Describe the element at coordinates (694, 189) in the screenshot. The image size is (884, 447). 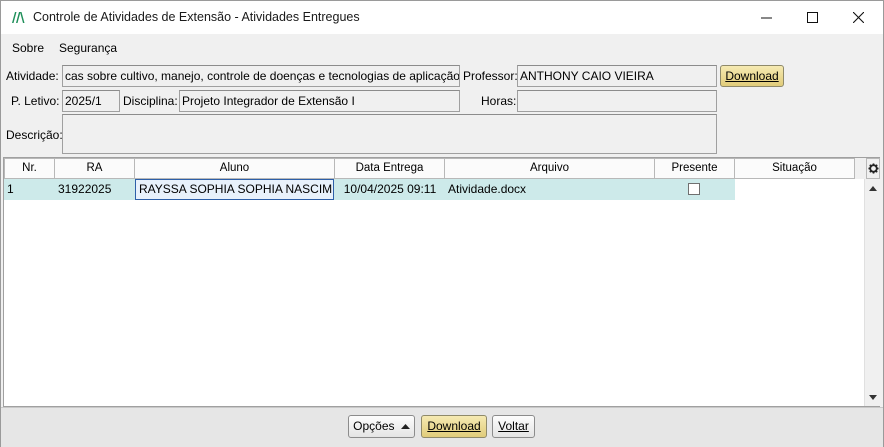
I see `presente-checkbox` at that location.